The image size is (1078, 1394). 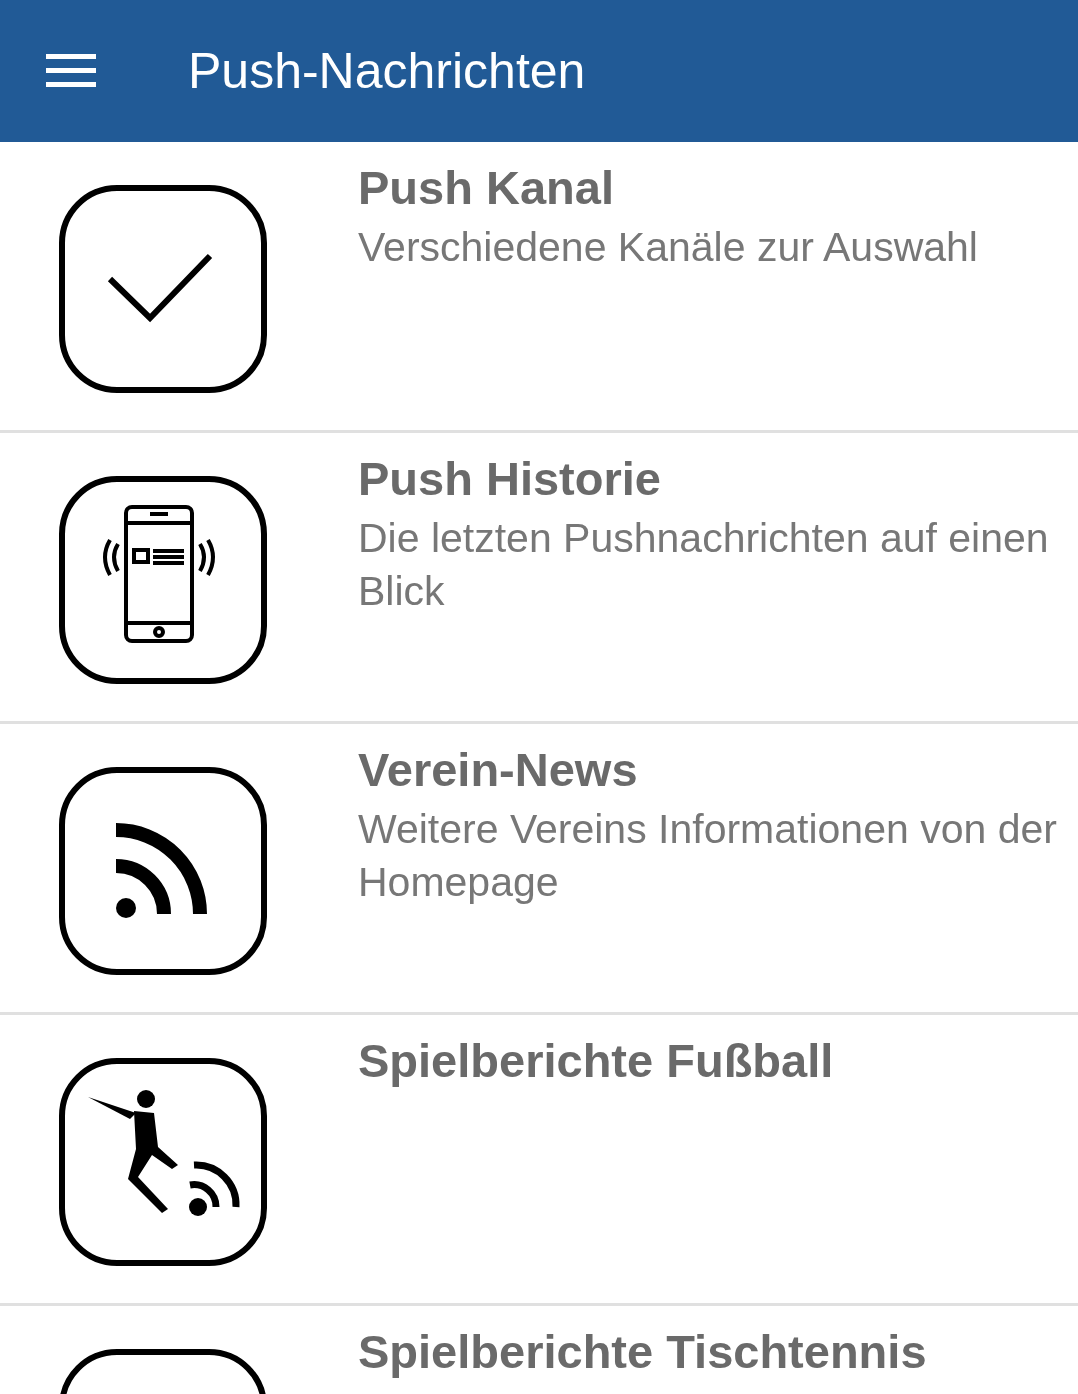 I want to click on item-subtitle: Verschiedene Kanäle zur Auswahl, so click(x=668, y=247).